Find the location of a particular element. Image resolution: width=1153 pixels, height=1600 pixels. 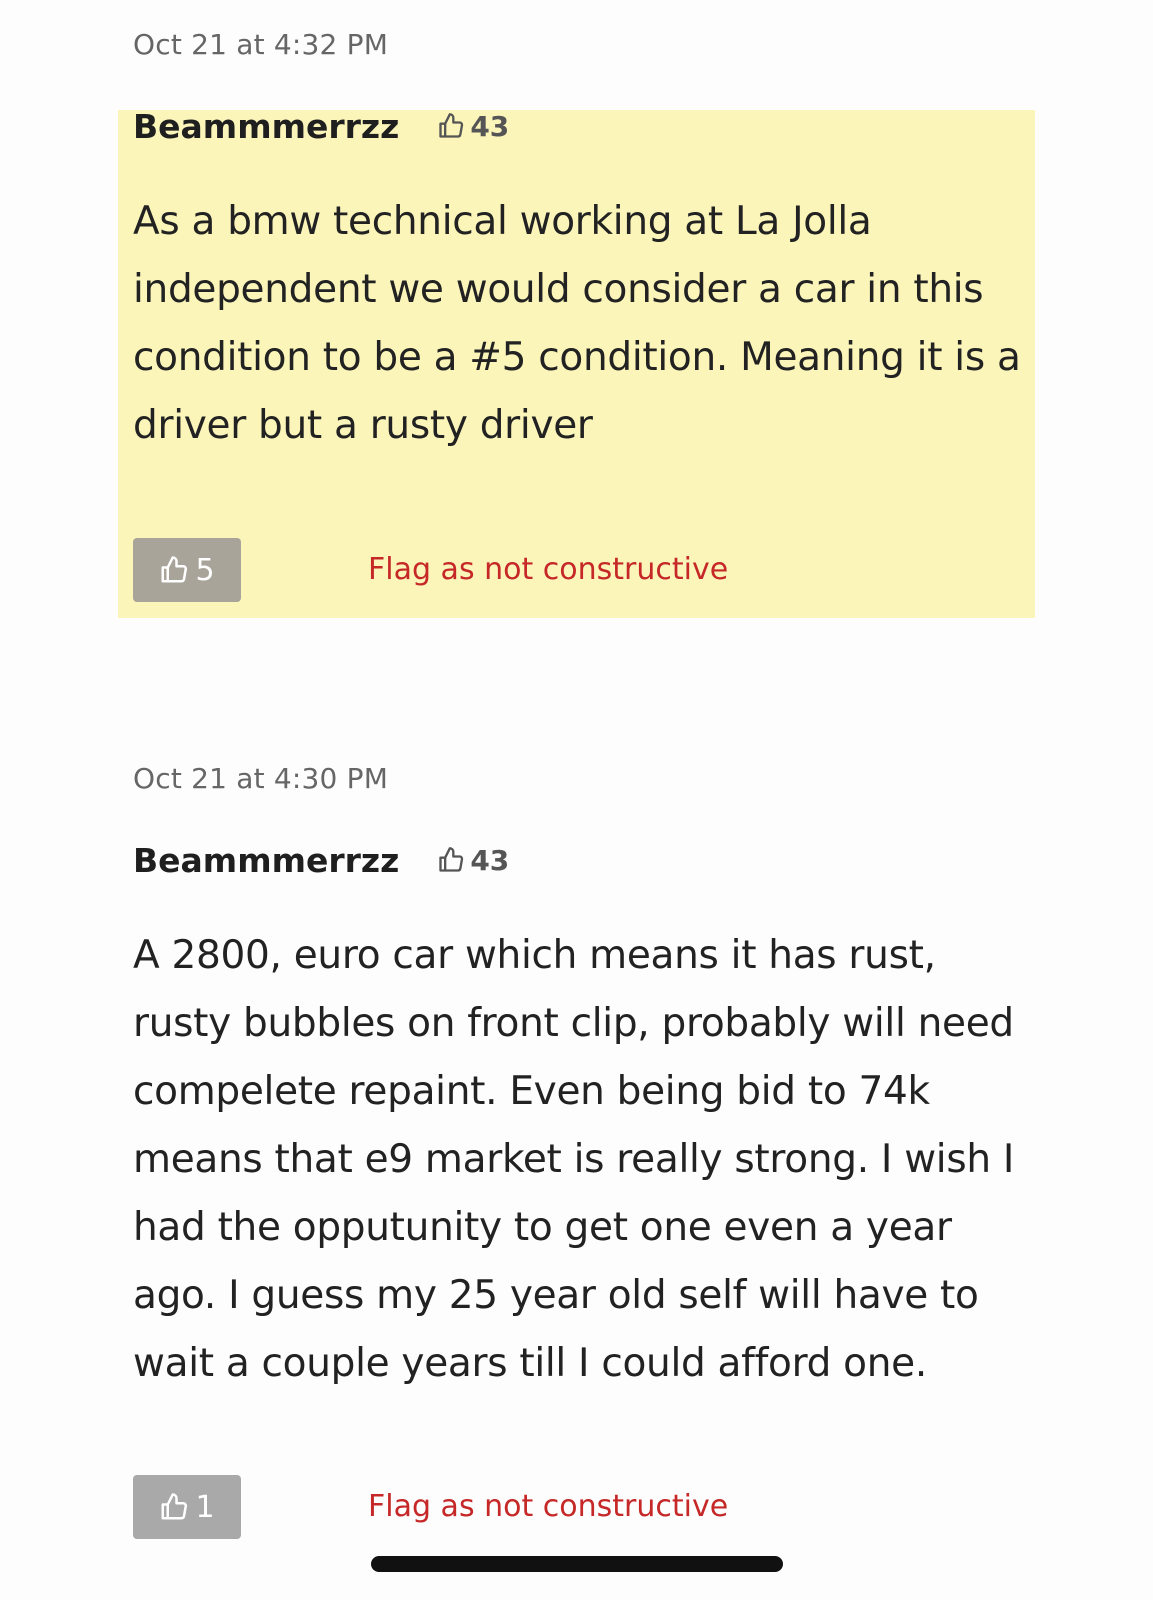

like-button: 5 is located at coordinates (187, 570).